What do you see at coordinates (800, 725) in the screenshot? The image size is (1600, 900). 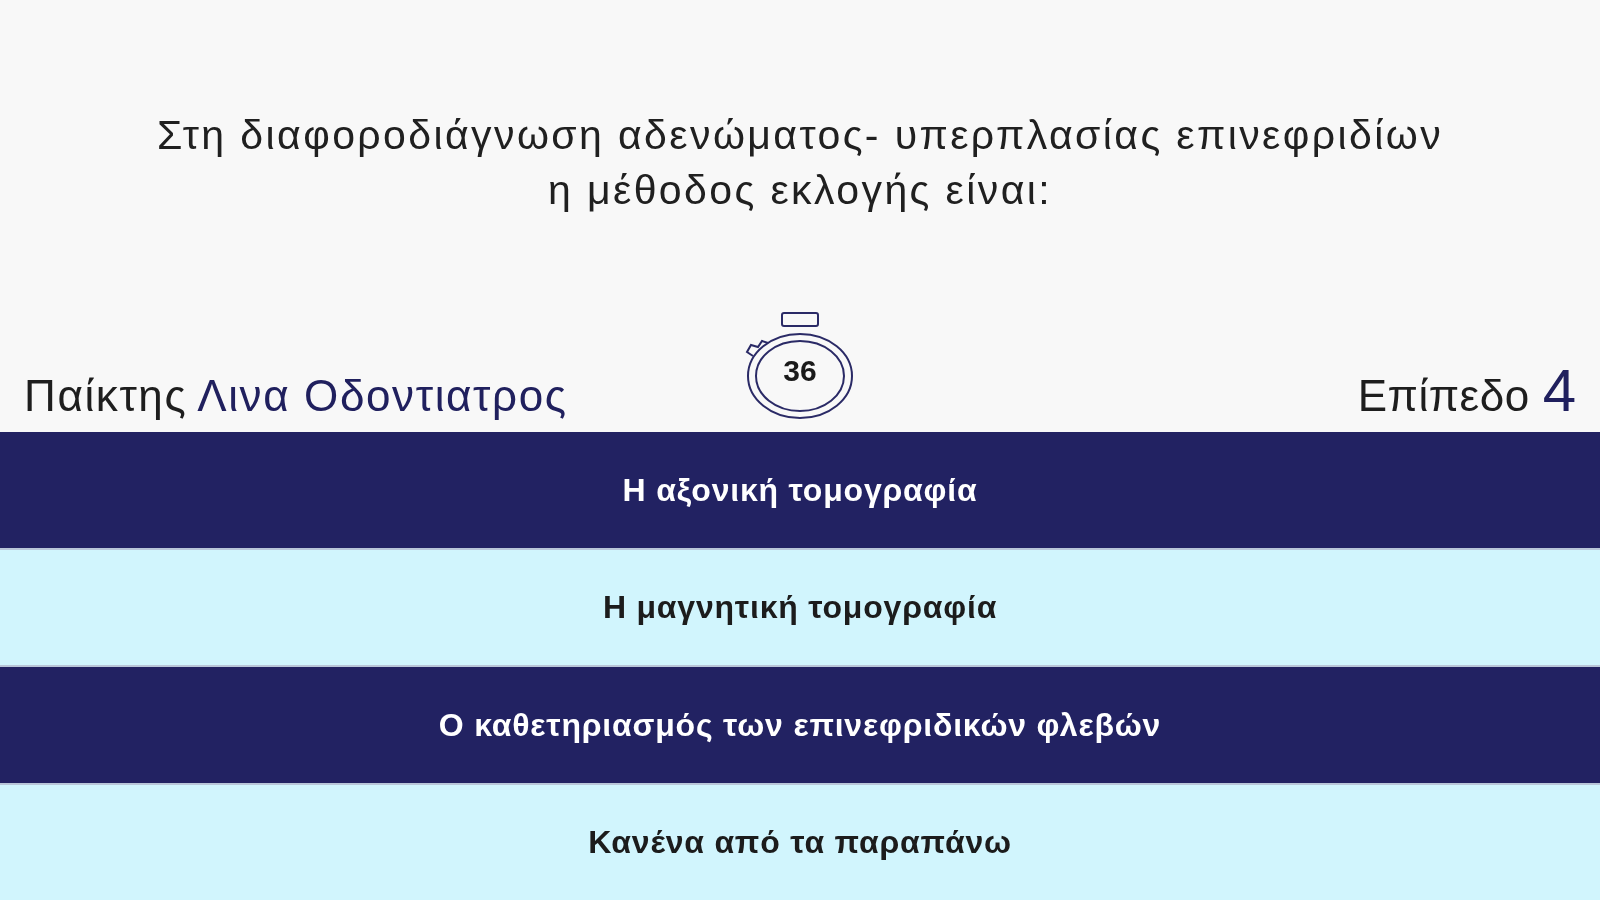 I see `answer-button: Ο καθετηριασμός των επινεφριδικών φλεβών` at bounding box center [800, 725].